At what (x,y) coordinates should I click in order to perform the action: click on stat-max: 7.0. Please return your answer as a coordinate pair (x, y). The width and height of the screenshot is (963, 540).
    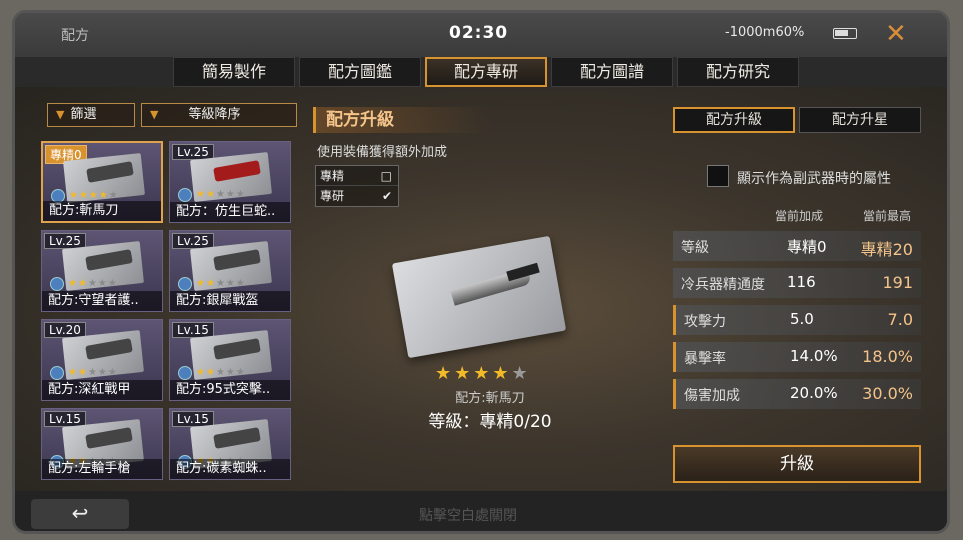
    Looking at the image, I should click on (900, 319).